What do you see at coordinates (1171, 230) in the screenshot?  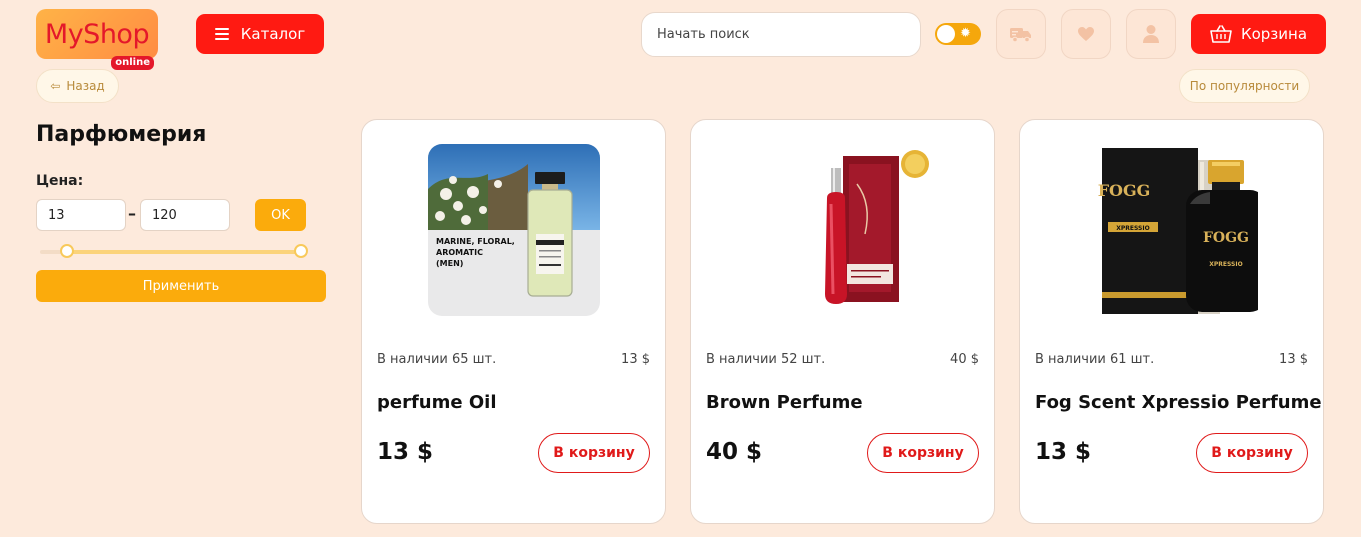 I see `product-image: FOGG XPRESSIO FOGG XPRESSIO` at bounding box center [1171, 230].